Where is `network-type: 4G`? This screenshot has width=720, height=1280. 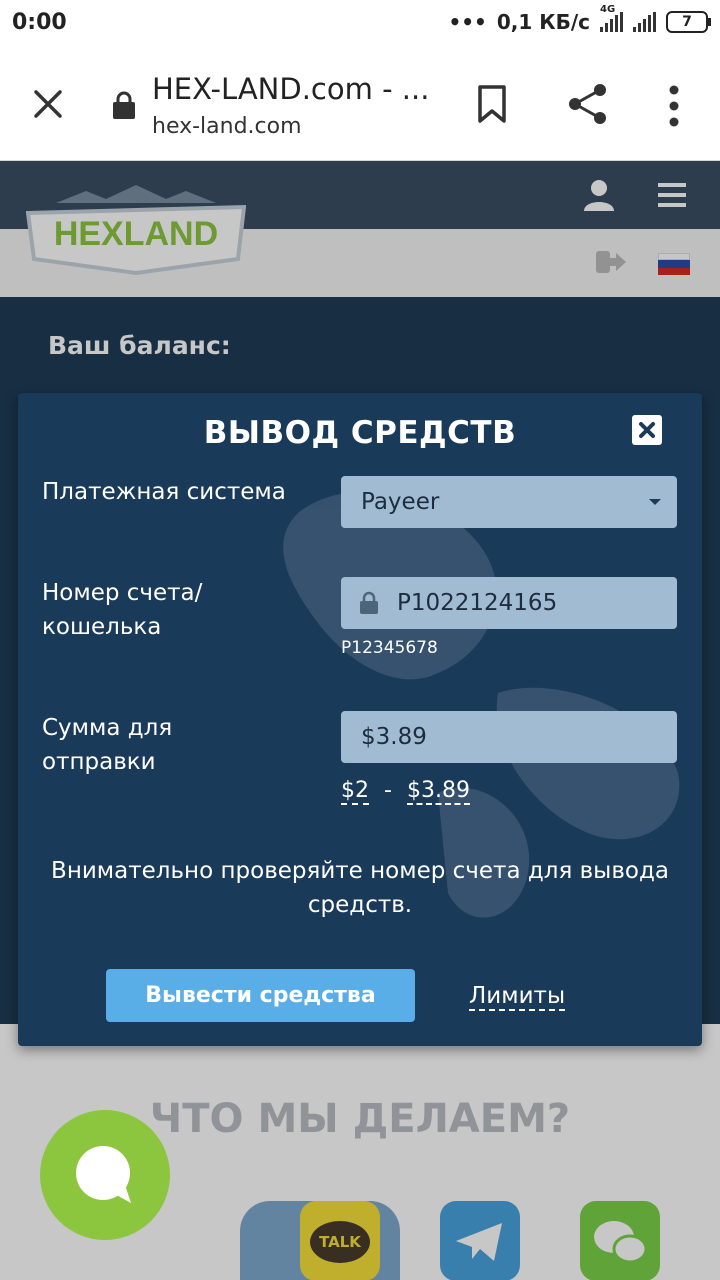
network-type: 4G is located at coordinates (608, 9).